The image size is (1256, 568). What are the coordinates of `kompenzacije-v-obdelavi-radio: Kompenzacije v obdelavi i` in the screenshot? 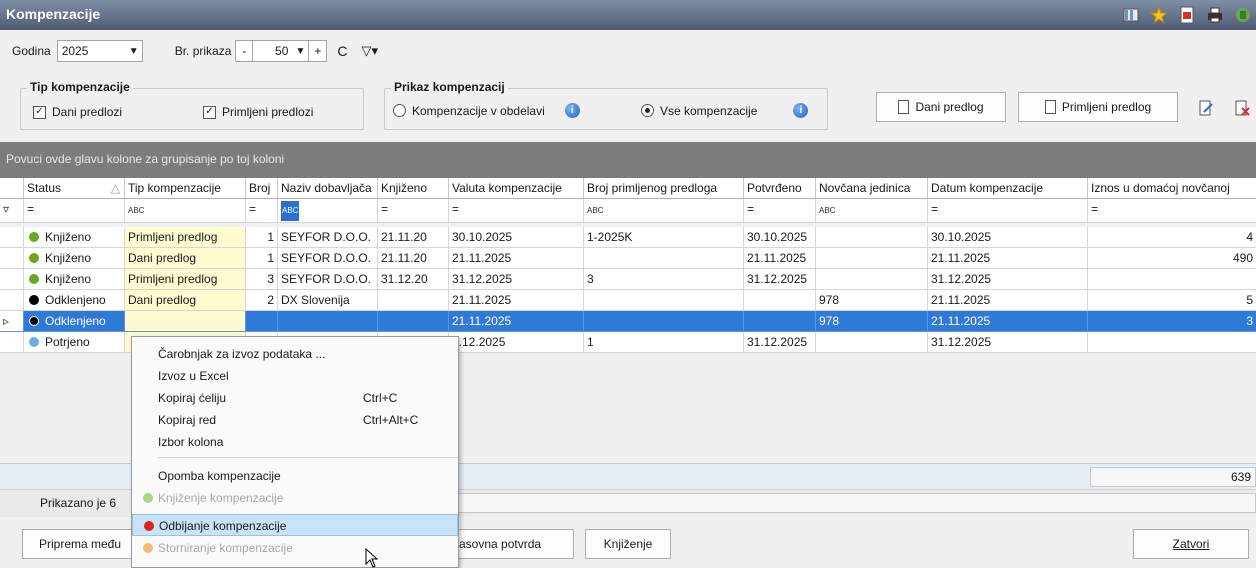 It's located at (486, 110).